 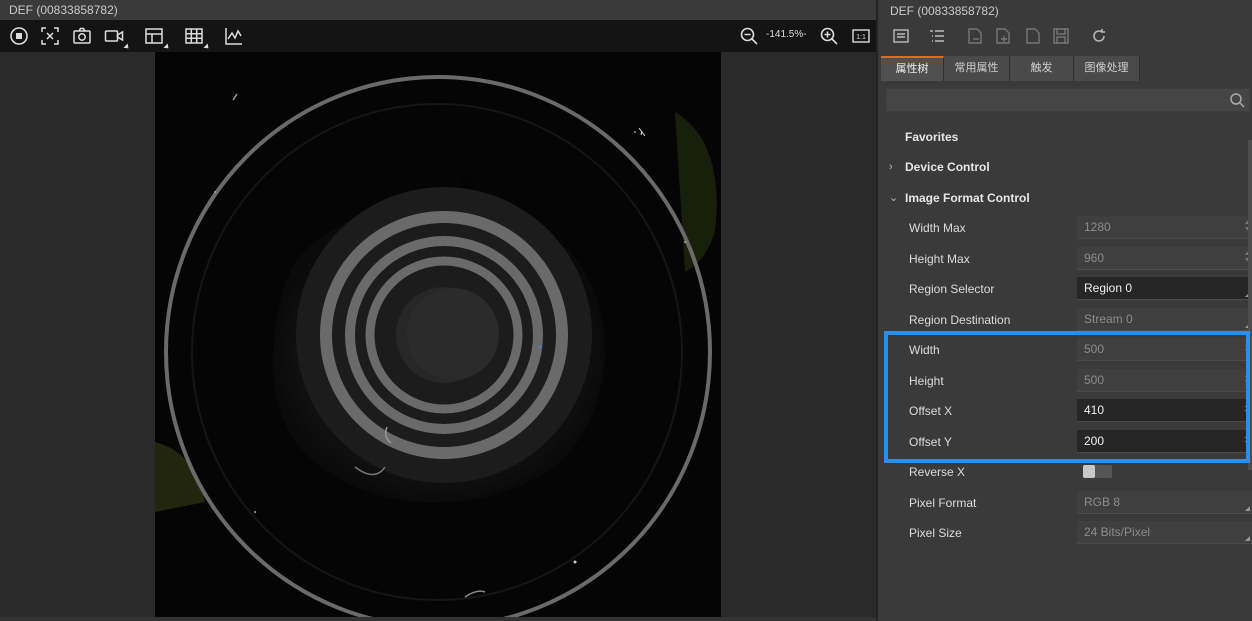 I want to click on property-search, so click(x=1068, y=100).